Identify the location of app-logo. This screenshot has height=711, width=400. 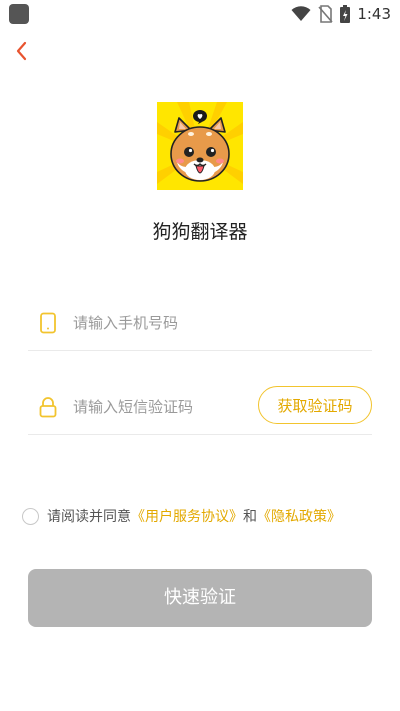
(200, 146).